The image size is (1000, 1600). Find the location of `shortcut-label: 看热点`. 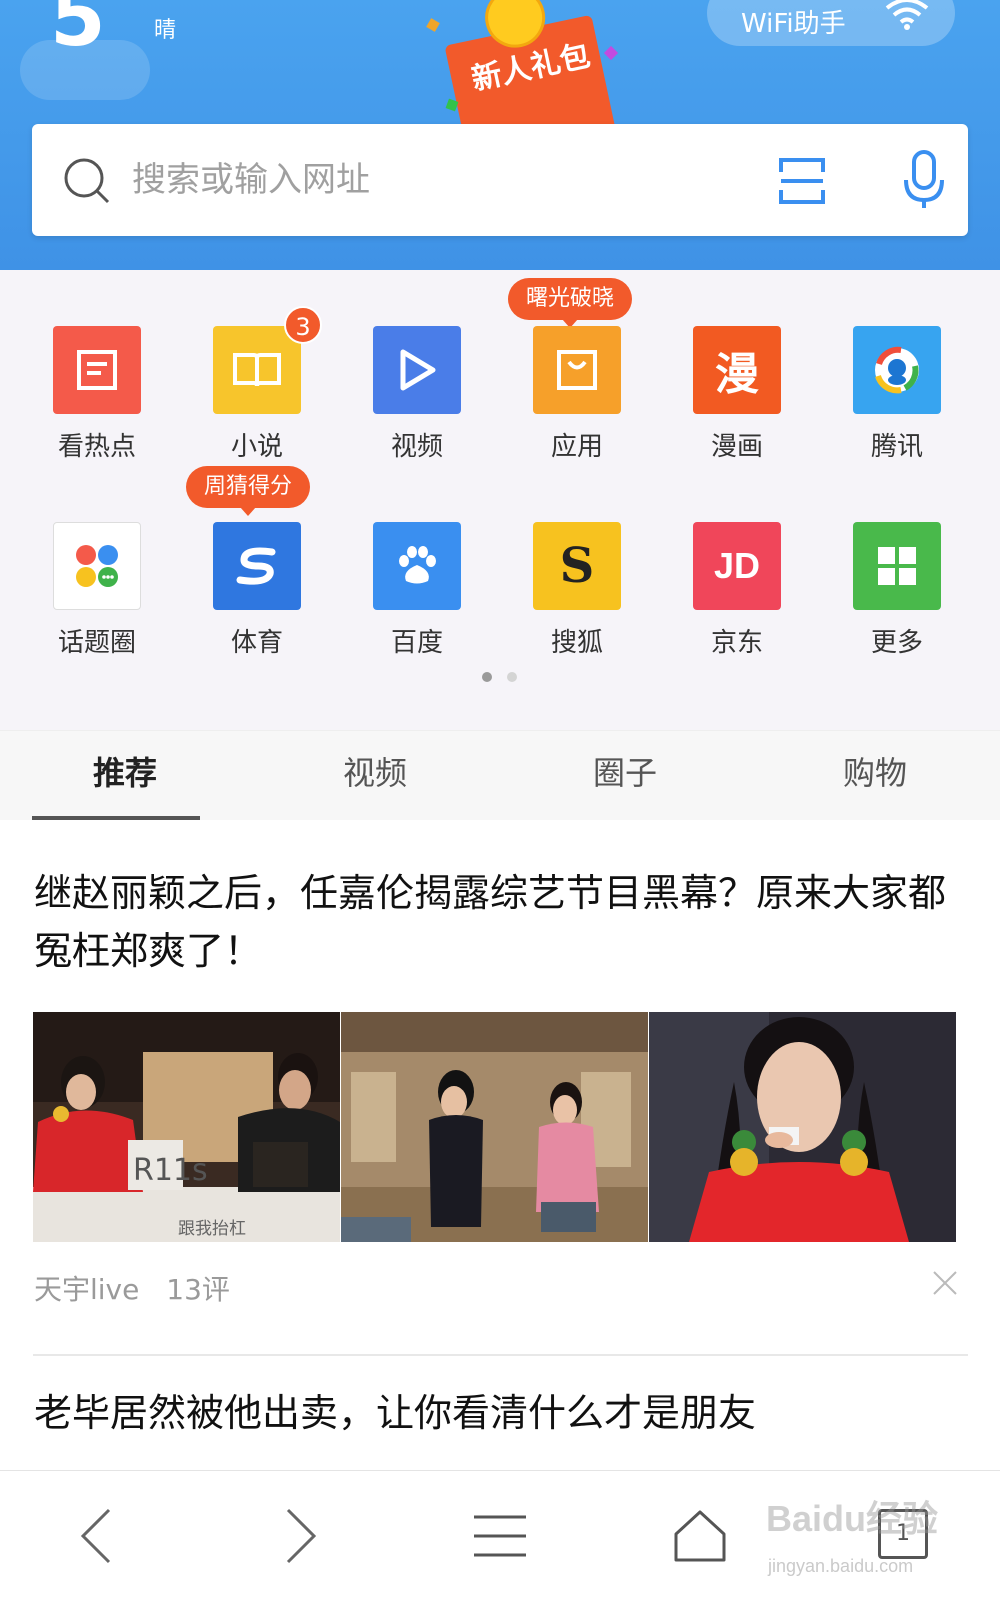

shortcut-label: 看热点 is located at coordinates (96, 447).